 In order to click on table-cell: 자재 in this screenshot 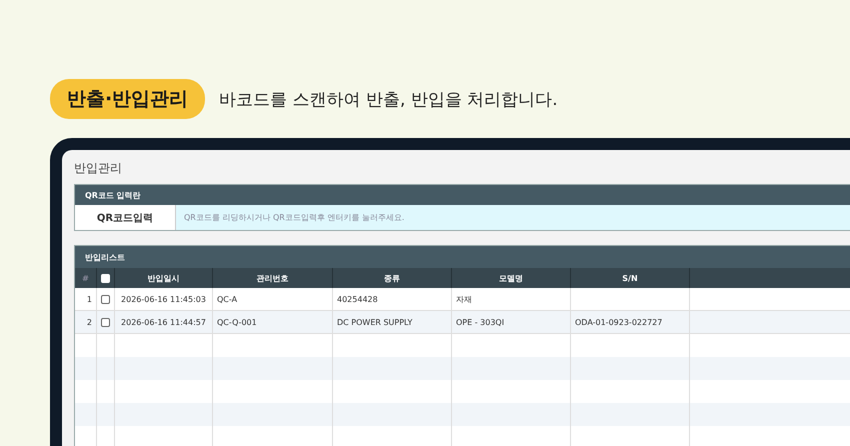, I will do `click(511, 299)`.